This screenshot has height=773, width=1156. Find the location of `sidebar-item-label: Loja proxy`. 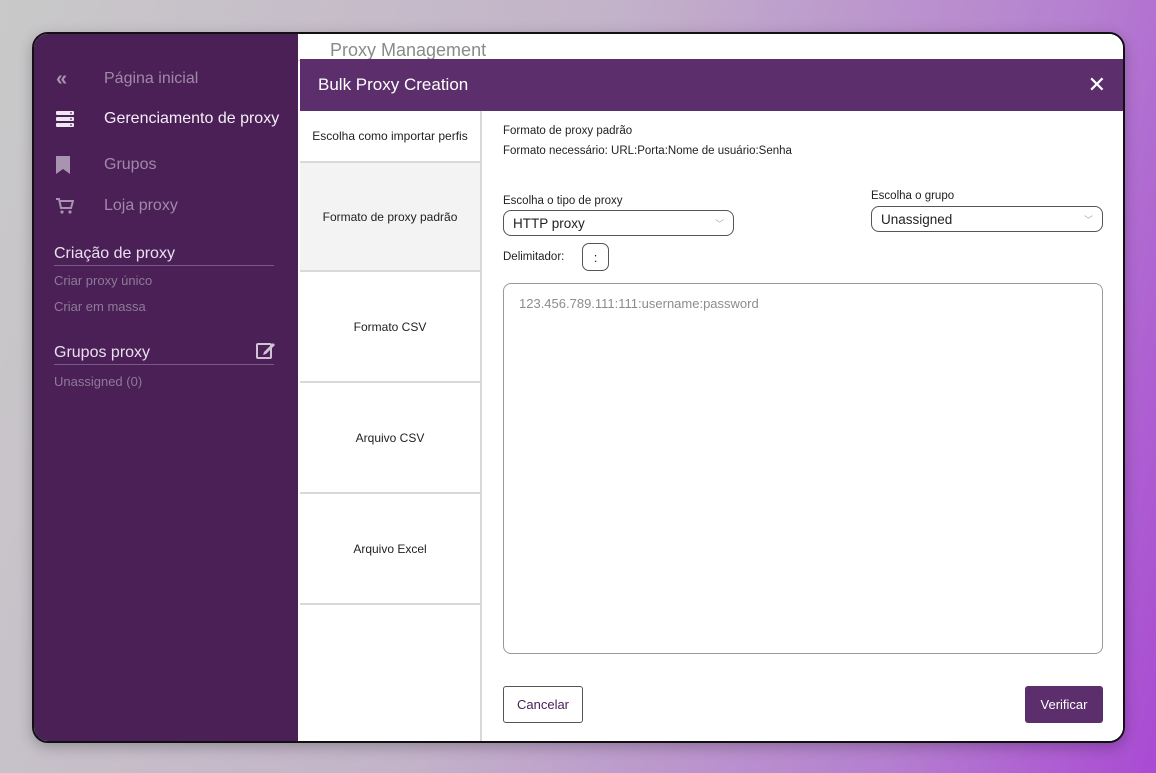

sidebar-item-label: Loja proxy is located at coordinates (141, 205).